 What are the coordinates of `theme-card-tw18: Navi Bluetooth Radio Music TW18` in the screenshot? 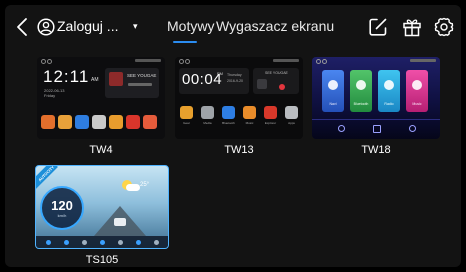 It's located at (376, 107).